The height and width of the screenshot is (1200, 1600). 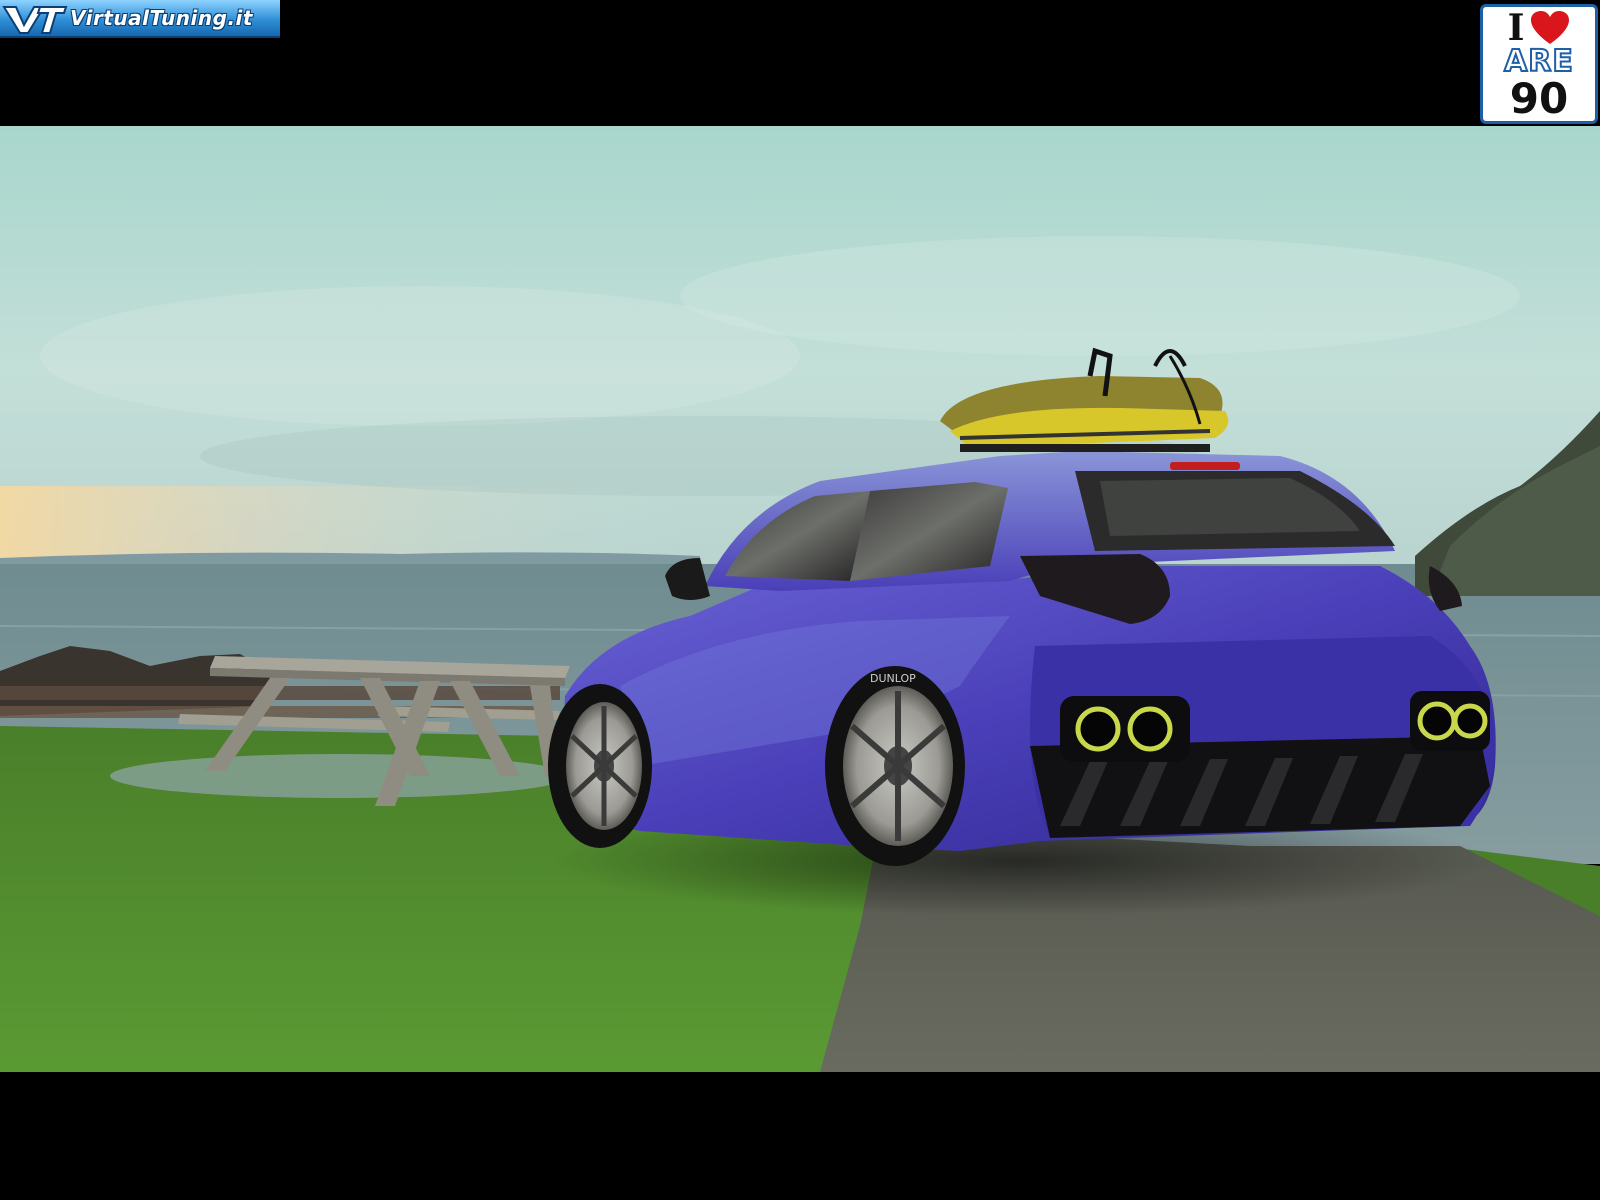 I want to click on rear-side-window, so click(x=929, y=531).